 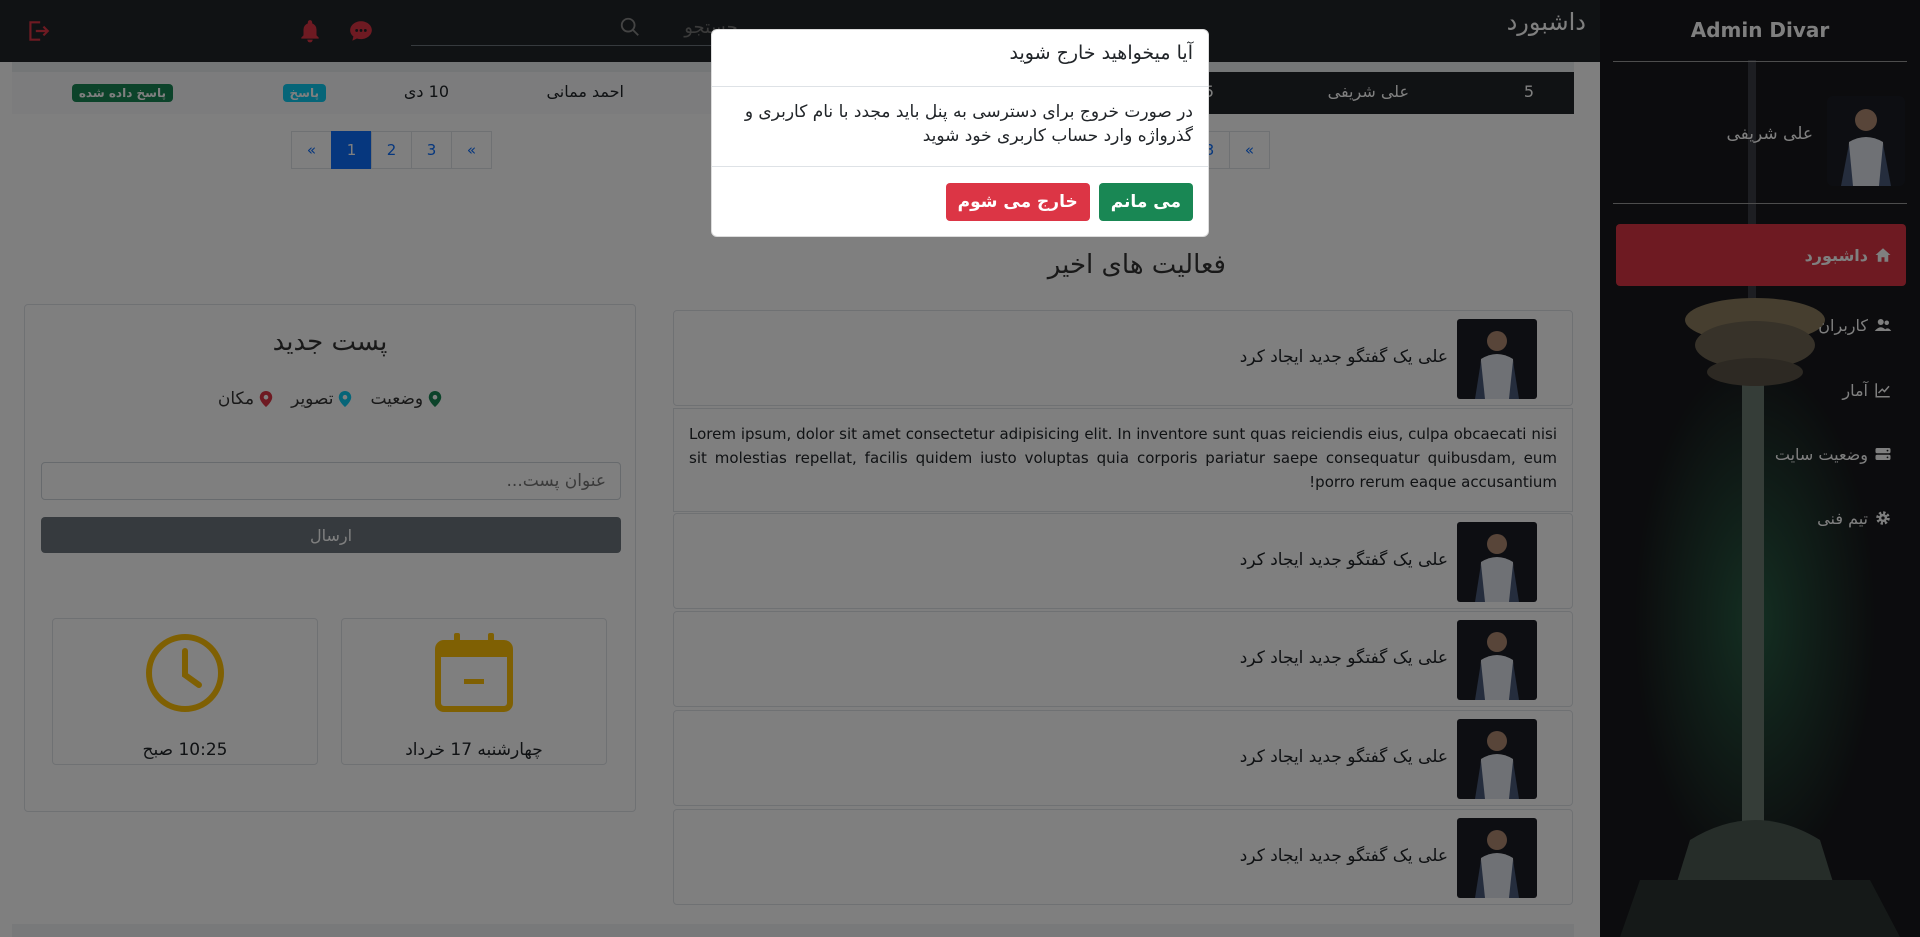 What do you see at coordinates (1017, 202) in the screenshot?
I see `logout-confirm-button: خارج می شوم` at bounding box center [1017, 202].